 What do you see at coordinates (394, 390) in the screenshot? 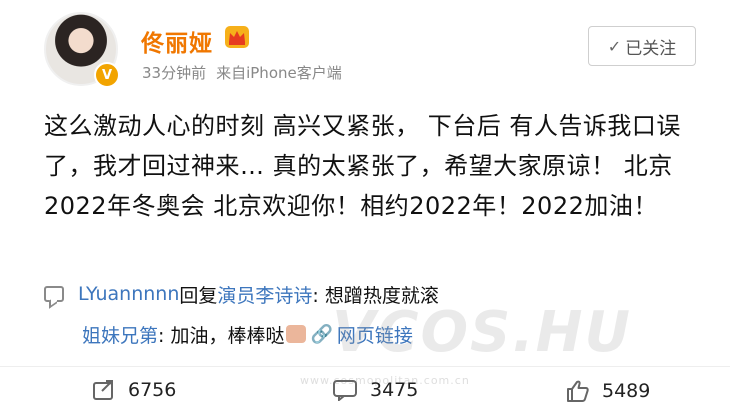
I see `comment-count: 3475` at bounding box center [394, 390].